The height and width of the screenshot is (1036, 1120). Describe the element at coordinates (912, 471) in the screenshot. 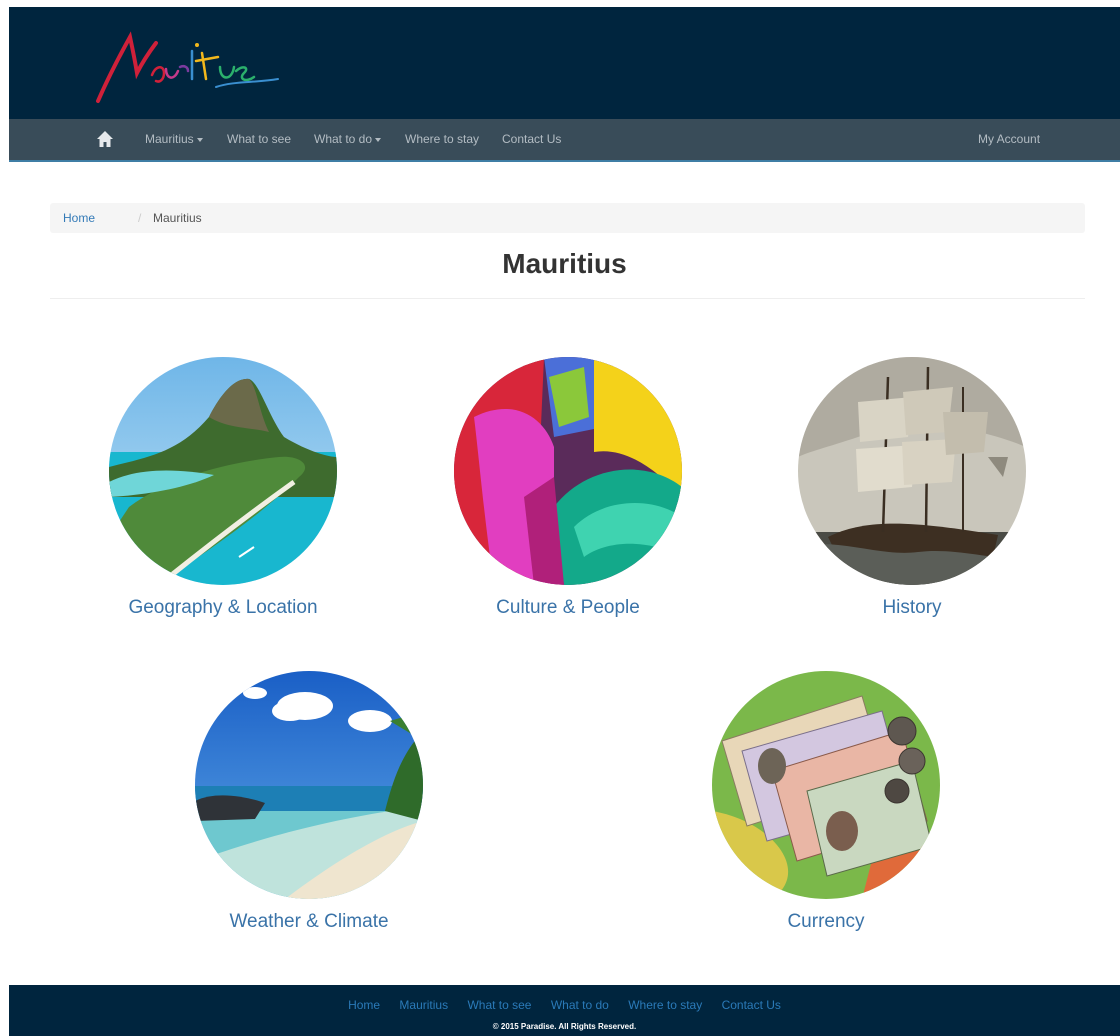

I see `sailing-ship-painting` at that location.